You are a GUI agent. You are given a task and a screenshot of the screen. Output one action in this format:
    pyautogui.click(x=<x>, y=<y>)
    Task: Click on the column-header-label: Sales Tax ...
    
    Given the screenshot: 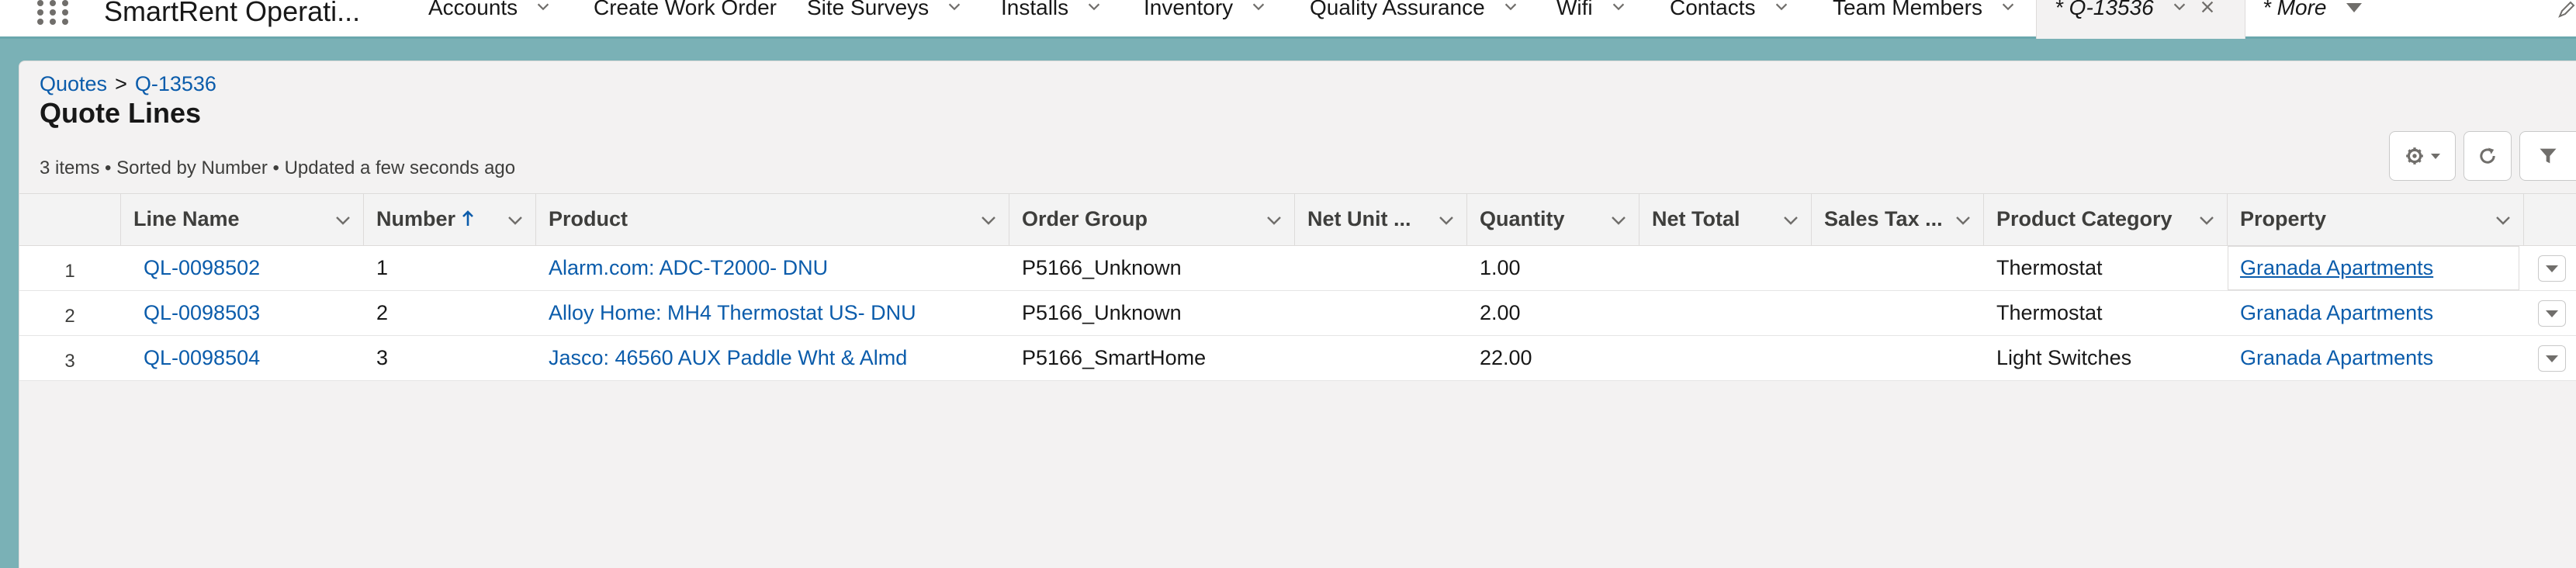 What is the action you would take?
    pyautogui.click(x=1883, y=218)
    